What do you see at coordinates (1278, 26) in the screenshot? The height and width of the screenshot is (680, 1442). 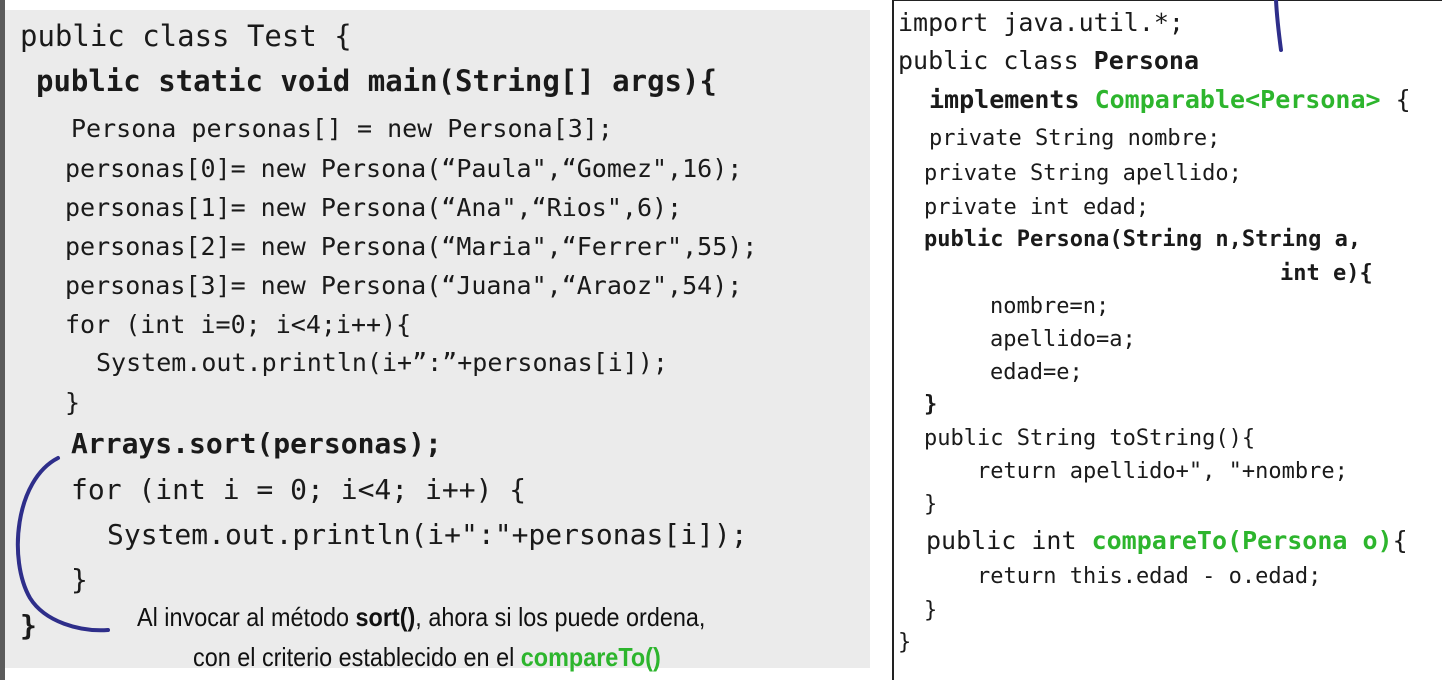 I see `arrow-stroke-icon` at bounding box center [1278, 26].